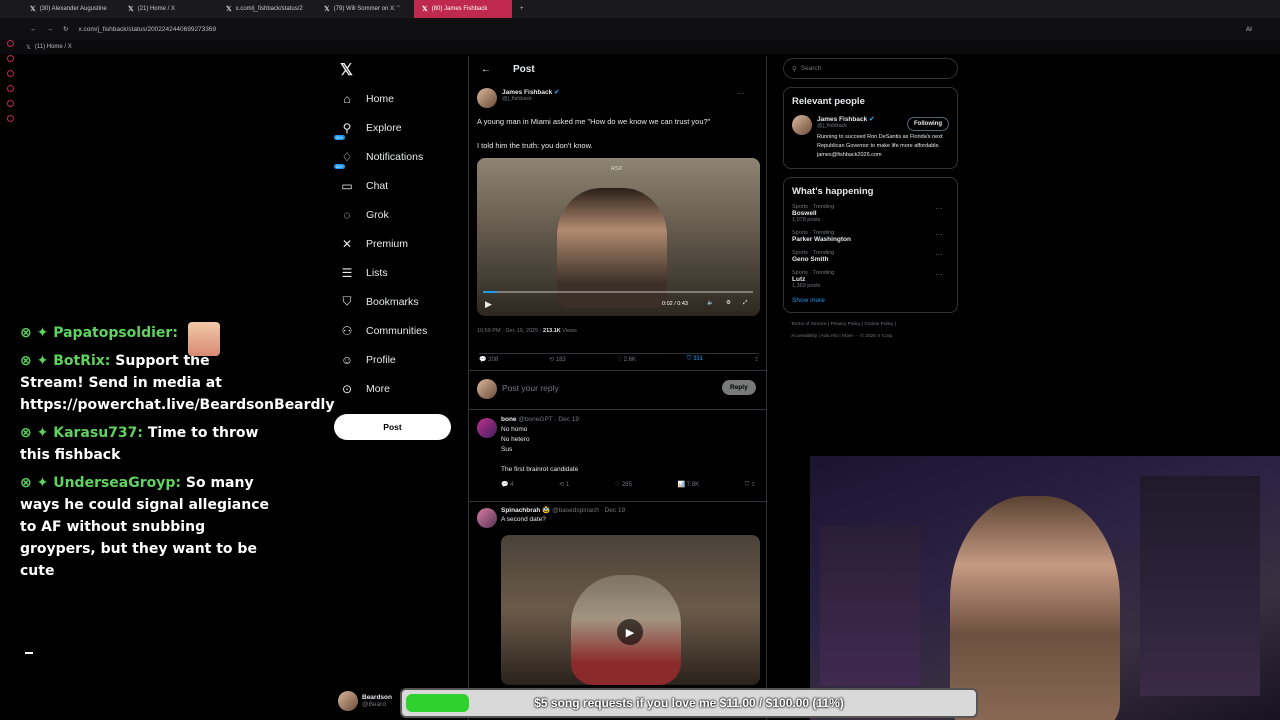 This screenshot has height=720, width=1280. What do you see at coordinates (530, 388) in the screenshot?
I see `reply-input: Post your reply` at bounding box center [530, 388].